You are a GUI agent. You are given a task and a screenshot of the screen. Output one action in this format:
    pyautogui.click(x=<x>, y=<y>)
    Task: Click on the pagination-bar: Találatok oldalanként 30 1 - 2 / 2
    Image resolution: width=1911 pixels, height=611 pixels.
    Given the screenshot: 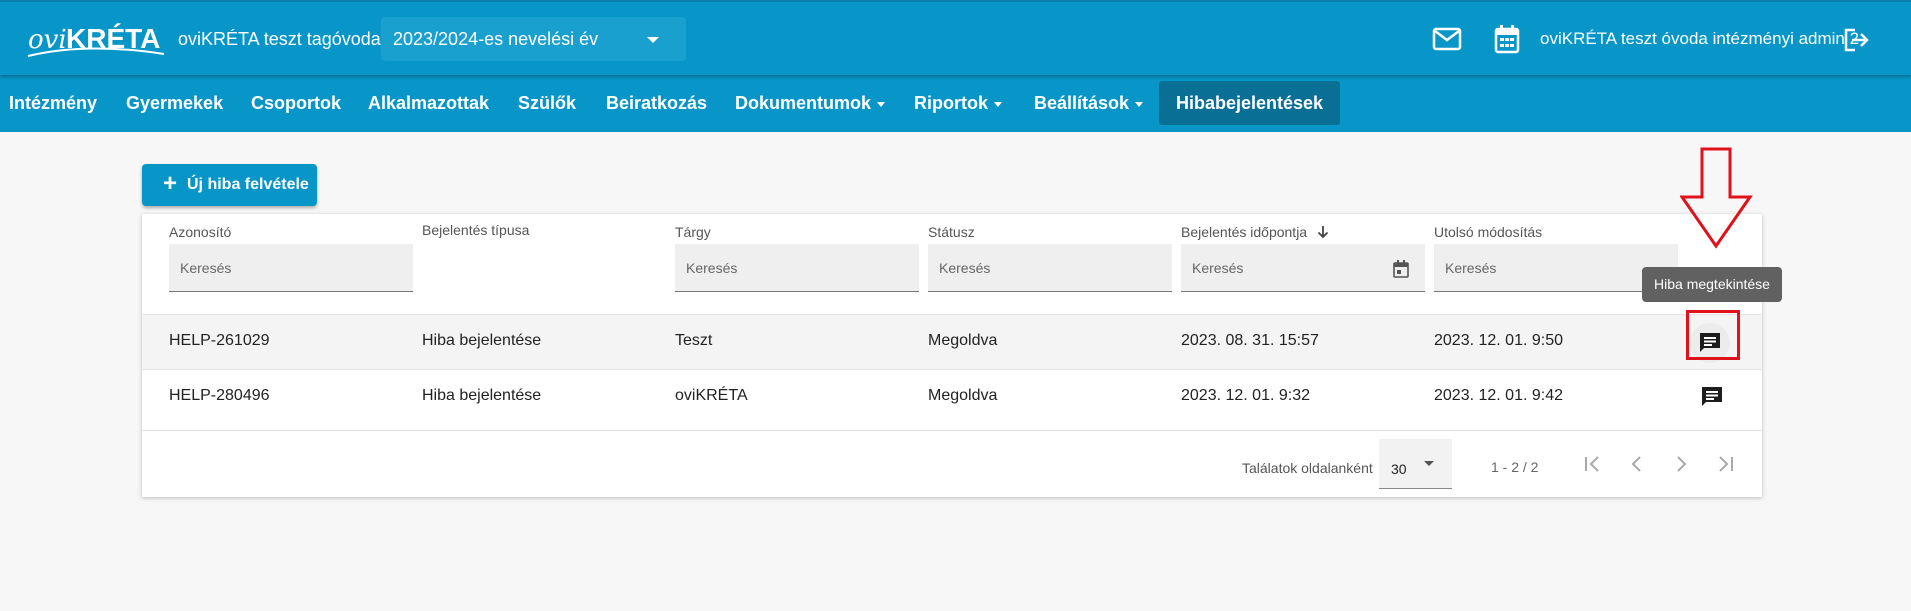 What is the action you would take?
    pyautogui.click(x=952, y=464)
    